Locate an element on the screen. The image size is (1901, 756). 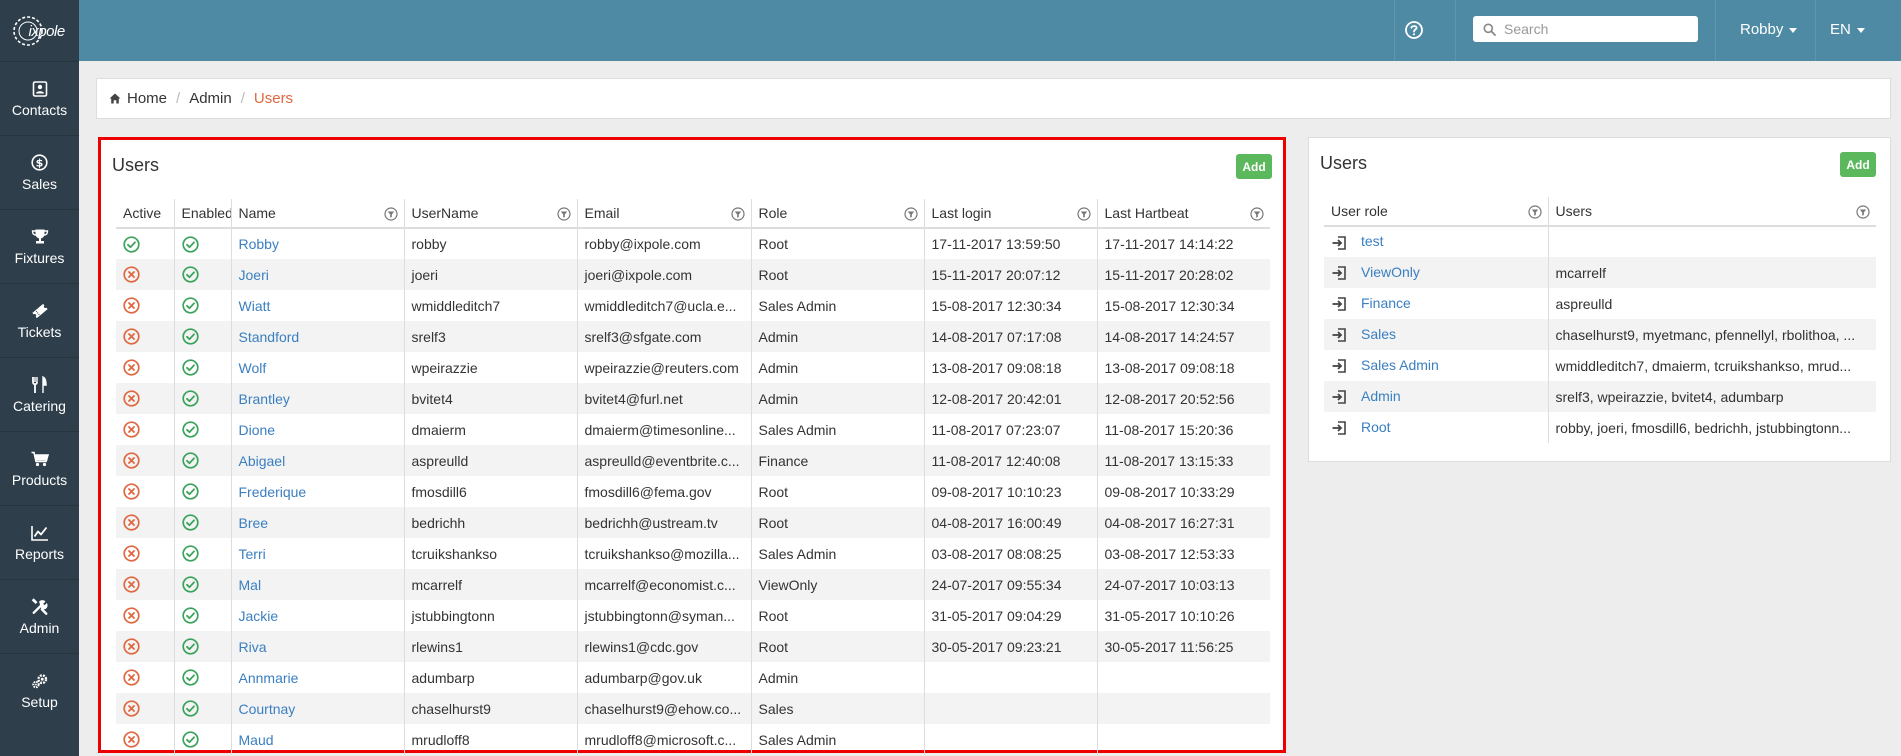
user-name-link: Terri is located at coordinates (252, 554).